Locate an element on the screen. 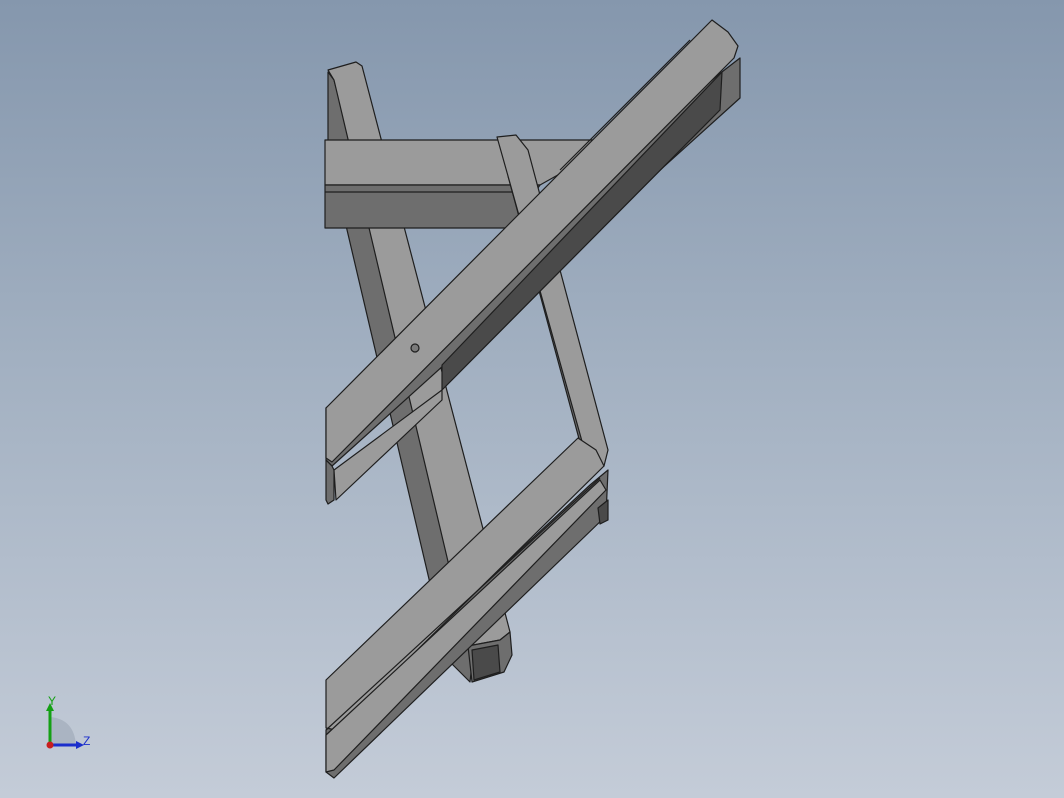 Image resolution: width=1064 pixels, height=798 pixels. origin-icon is located at coordinates (50, 745).